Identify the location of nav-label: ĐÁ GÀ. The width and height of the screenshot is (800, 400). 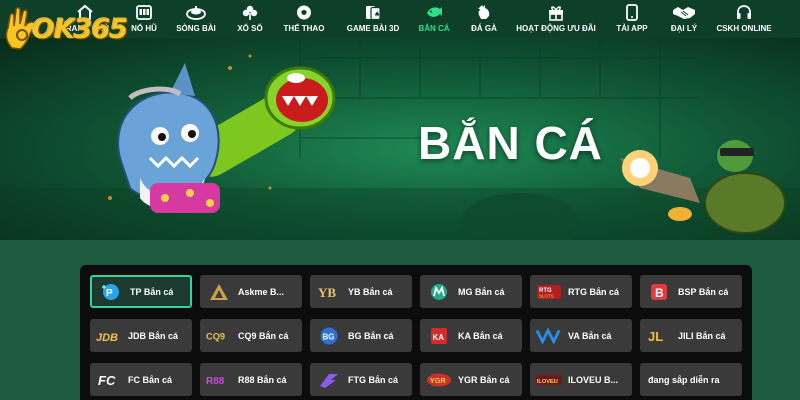
(484, 28).